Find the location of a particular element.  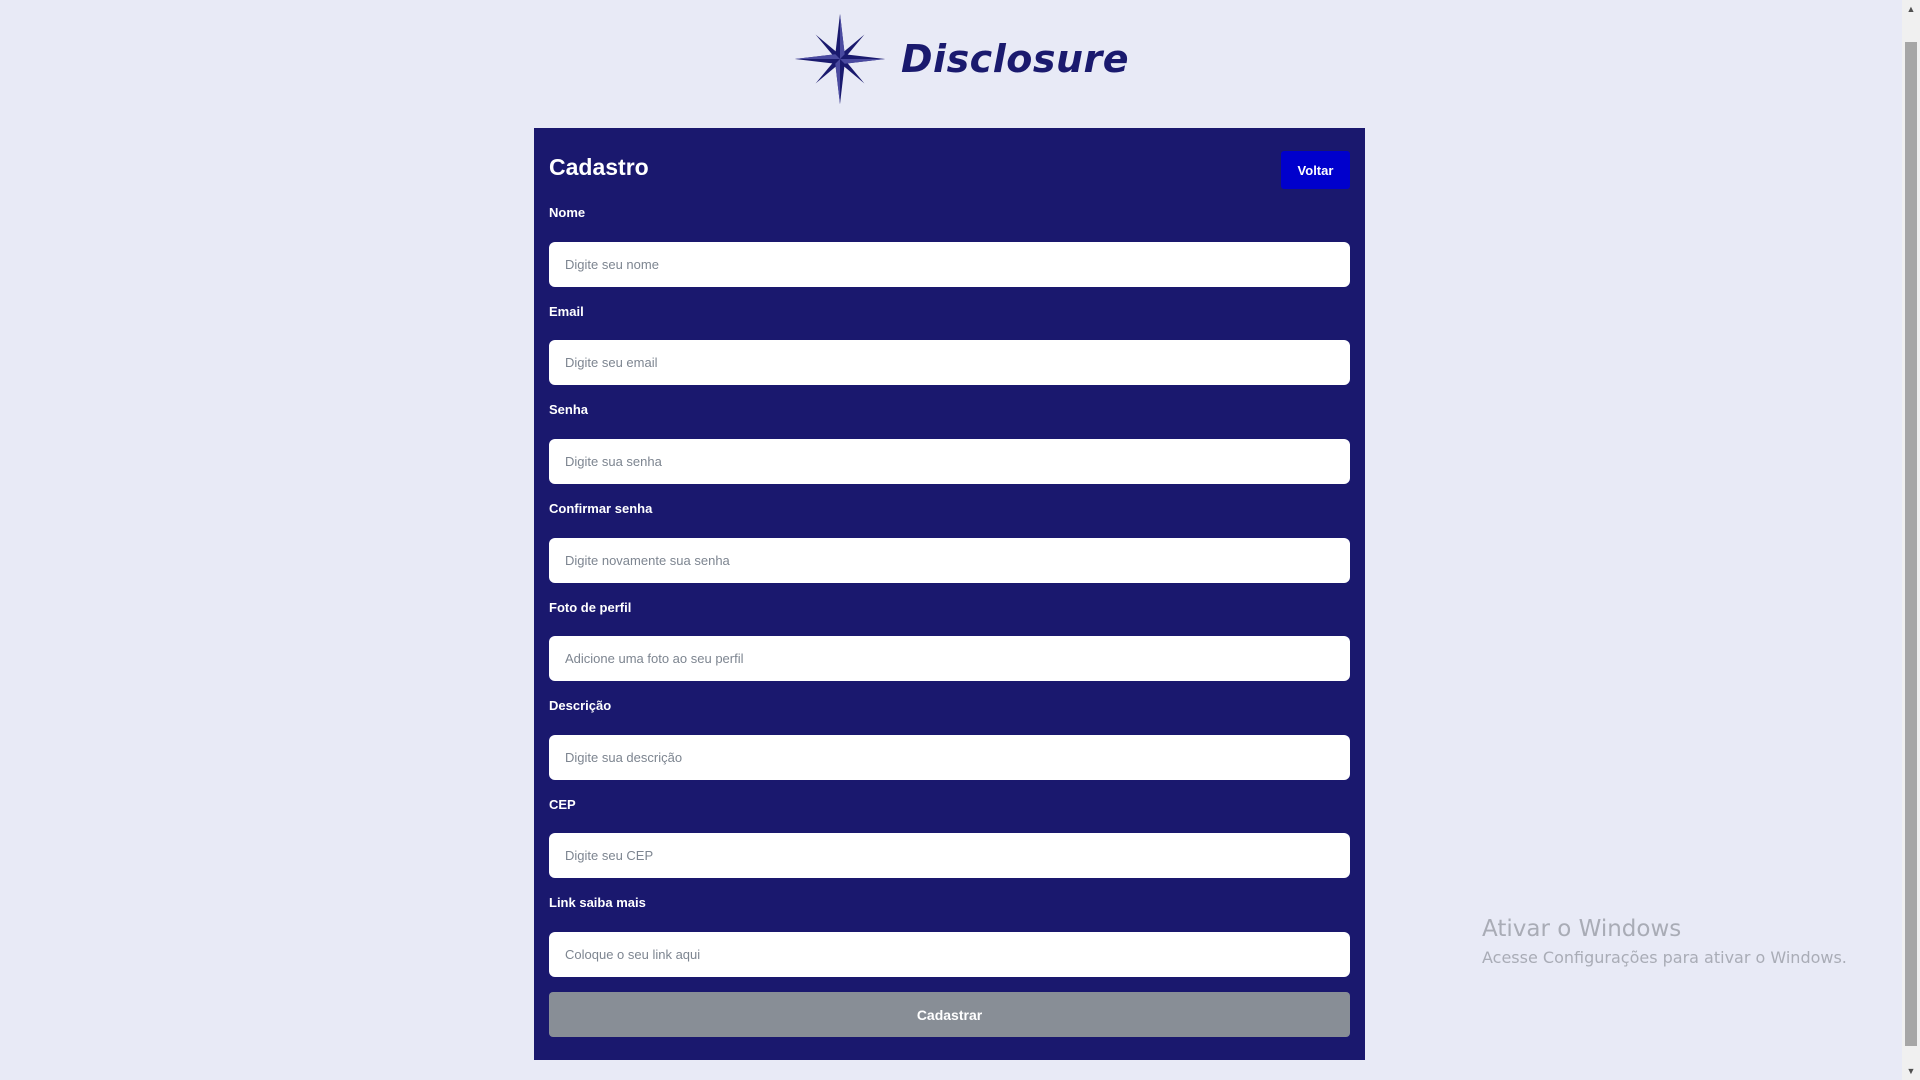

scroll-down-arrow-icon: ▼ is located at coordinates (1911, 1071).